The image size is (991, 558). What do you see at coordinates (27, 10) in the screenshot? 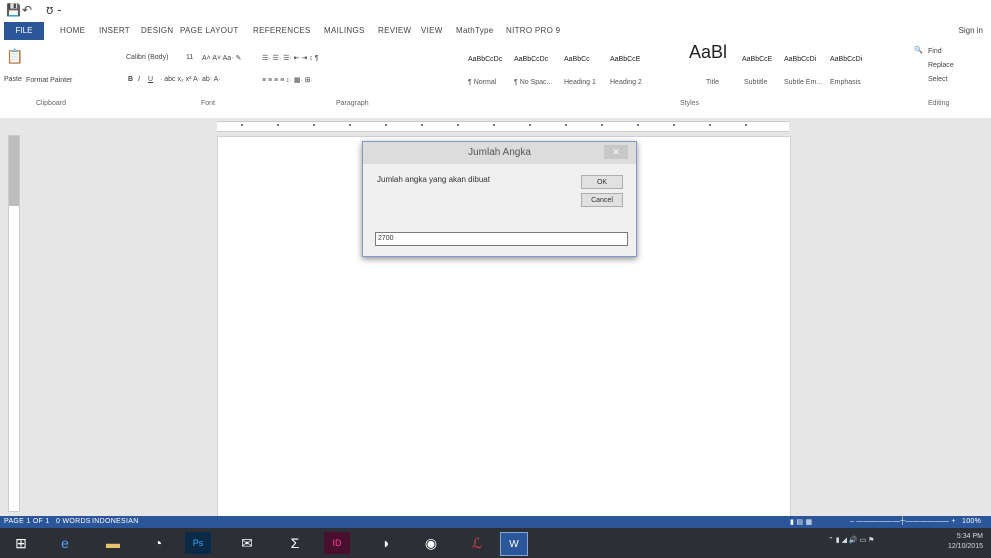
I see `undo-icon: ↶` at bounding box center [27, 10].